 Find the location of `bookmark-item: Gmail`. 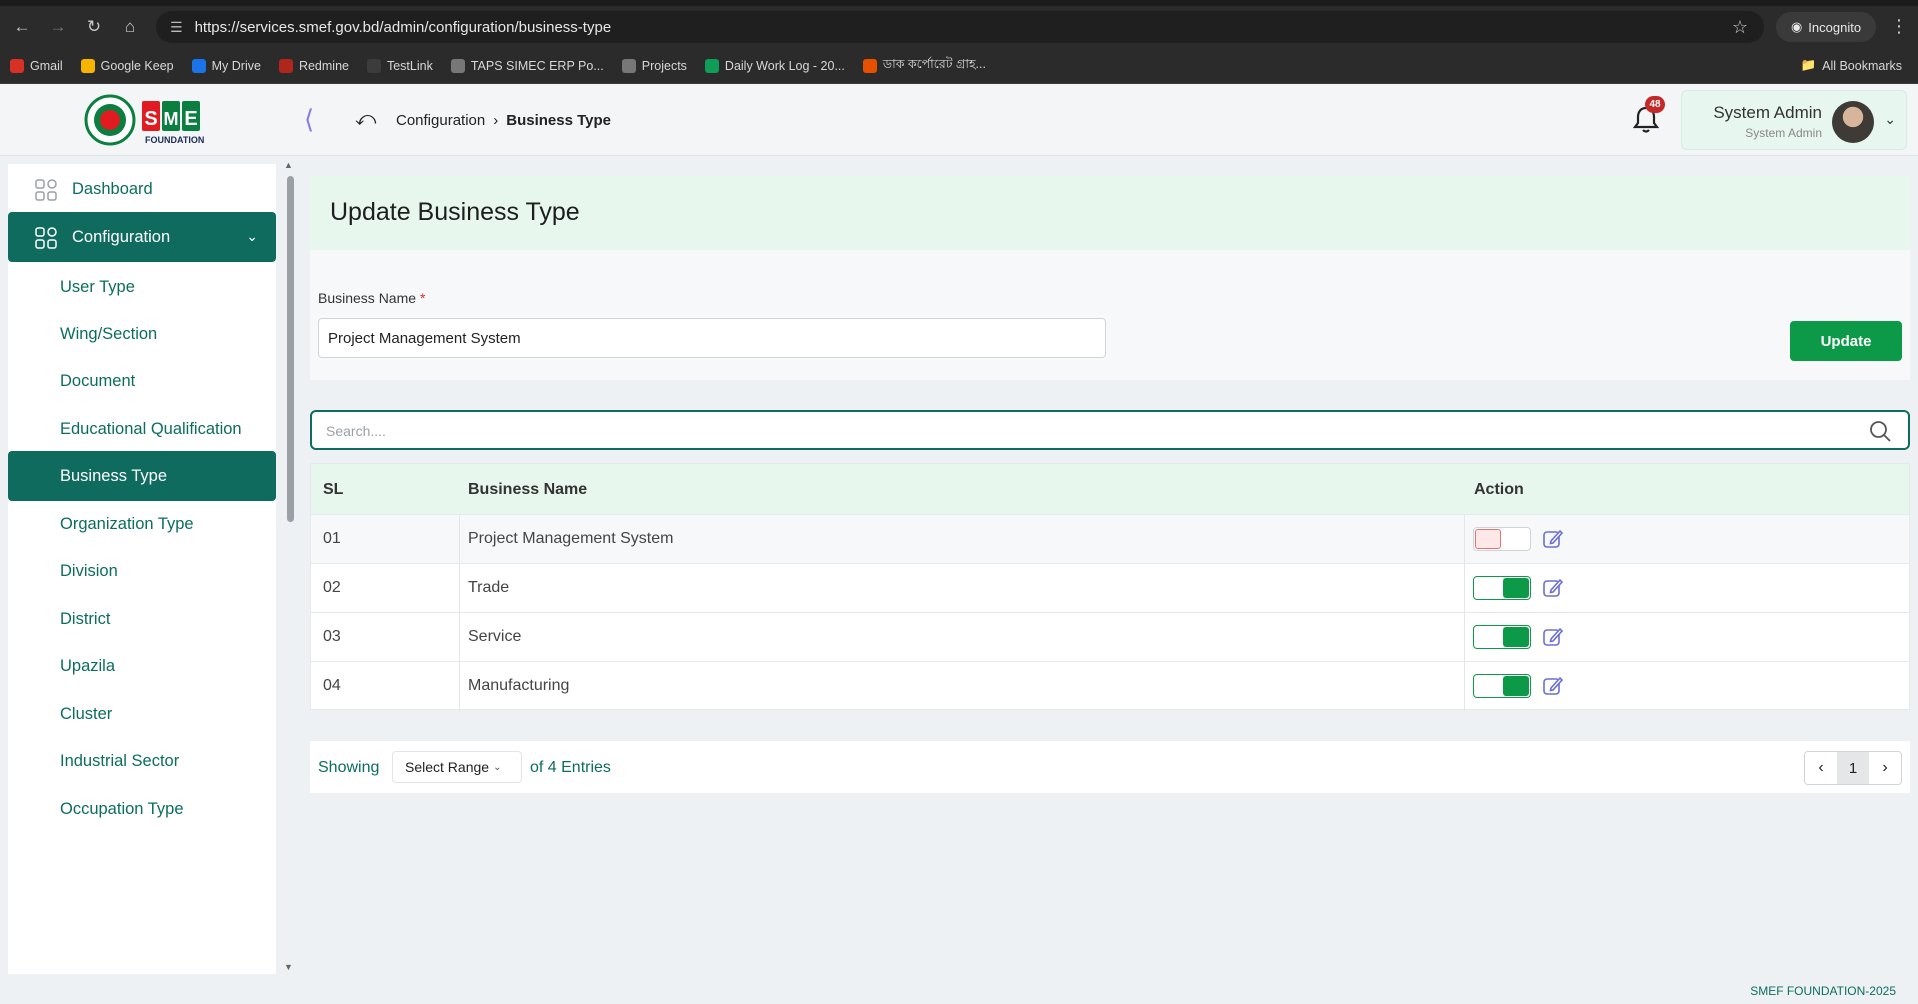

bookmark-item: Gmail is located at coordinates (36, 65).